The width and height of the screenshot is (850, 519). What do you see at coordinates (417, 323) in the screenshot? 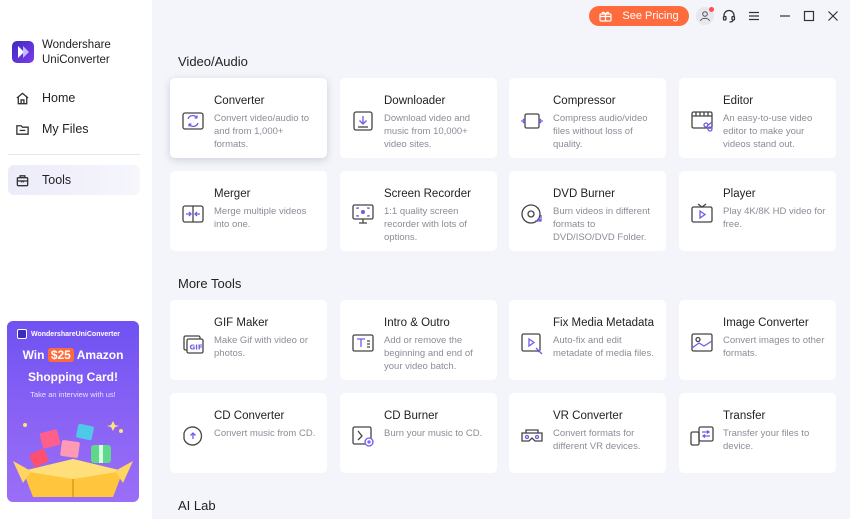
I see `tool-card-title: Intro & Outro` at bounding box center [417, 323].